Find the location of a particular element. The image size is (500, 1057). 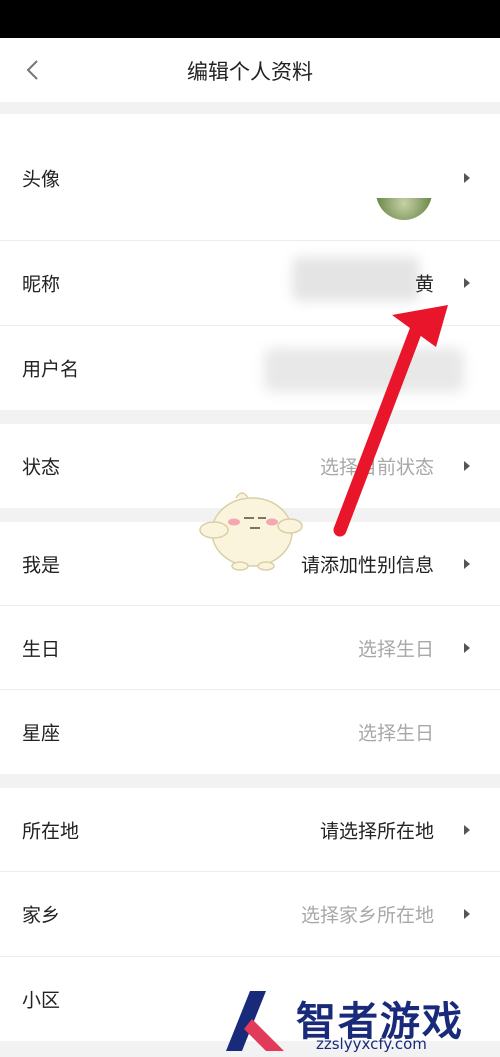

hometown-row: 家乡 选择家乡所在地 is located at coordinates (250, 914).